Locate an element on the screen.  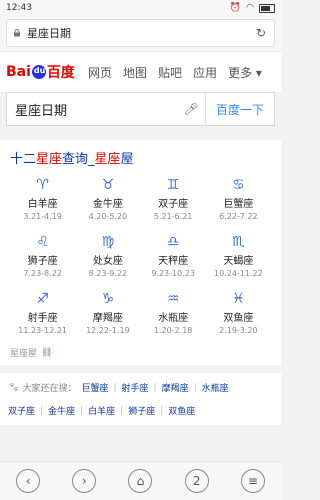
related-link: 狮子座 is located at coordinates (141, 410).